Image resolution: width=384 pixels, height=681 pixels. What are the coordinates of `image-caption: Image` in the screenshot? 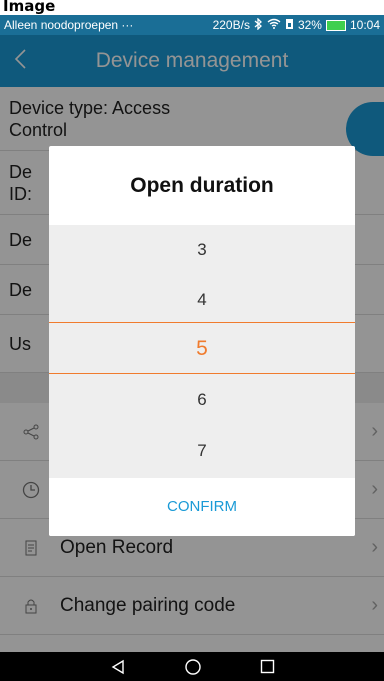 It's located at (192, 7).